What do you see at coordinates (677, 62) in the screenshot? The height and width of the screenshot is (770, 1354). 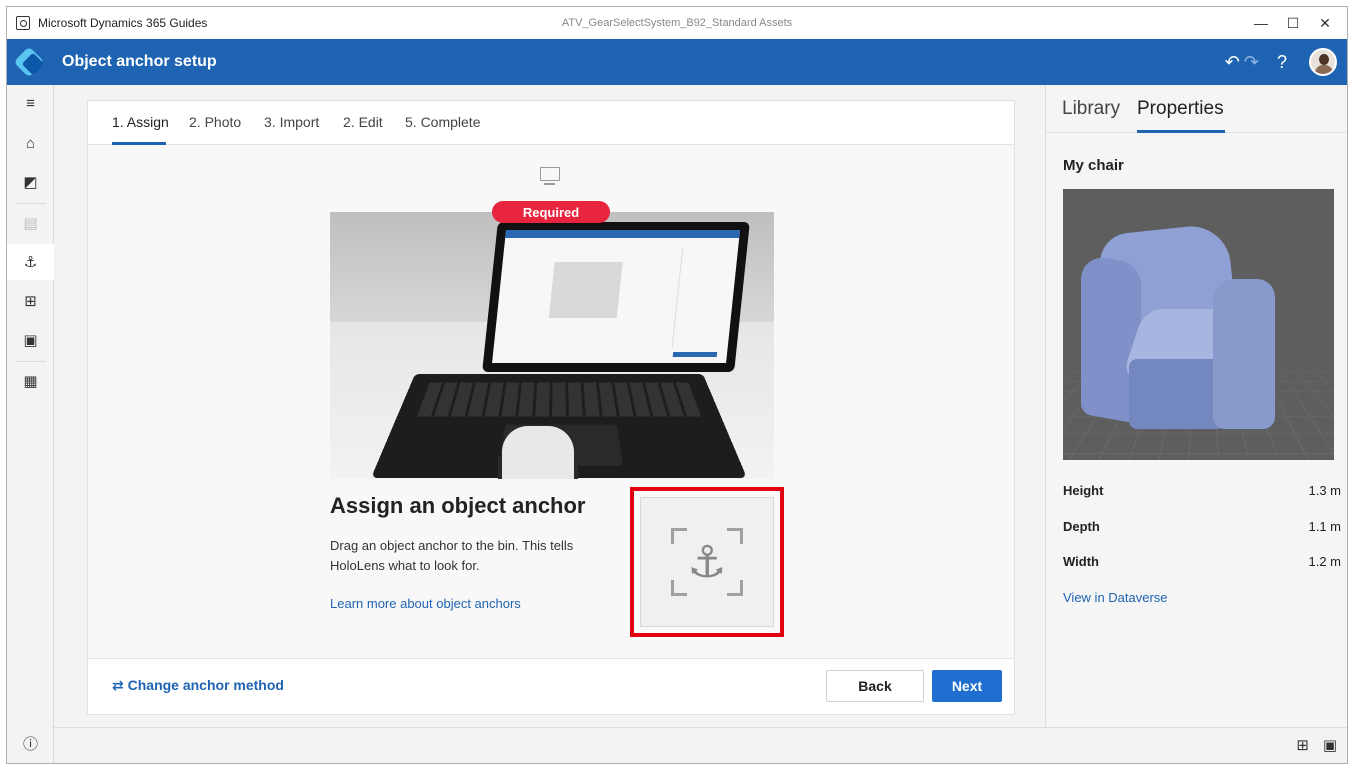 I see `app-header: Object anchor setup ↶ ↷ ?` at bounding box center [677, 62].